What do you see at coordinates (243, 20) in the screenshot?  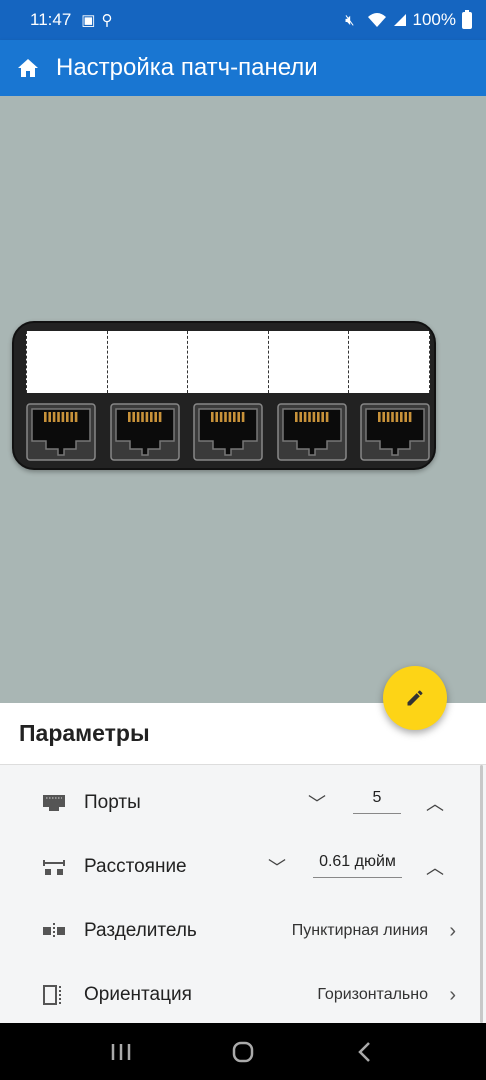 I see `status-bar: 11:47 ▣ ⚲ 🔇︎ 100%` at bounding box center [243, 20].